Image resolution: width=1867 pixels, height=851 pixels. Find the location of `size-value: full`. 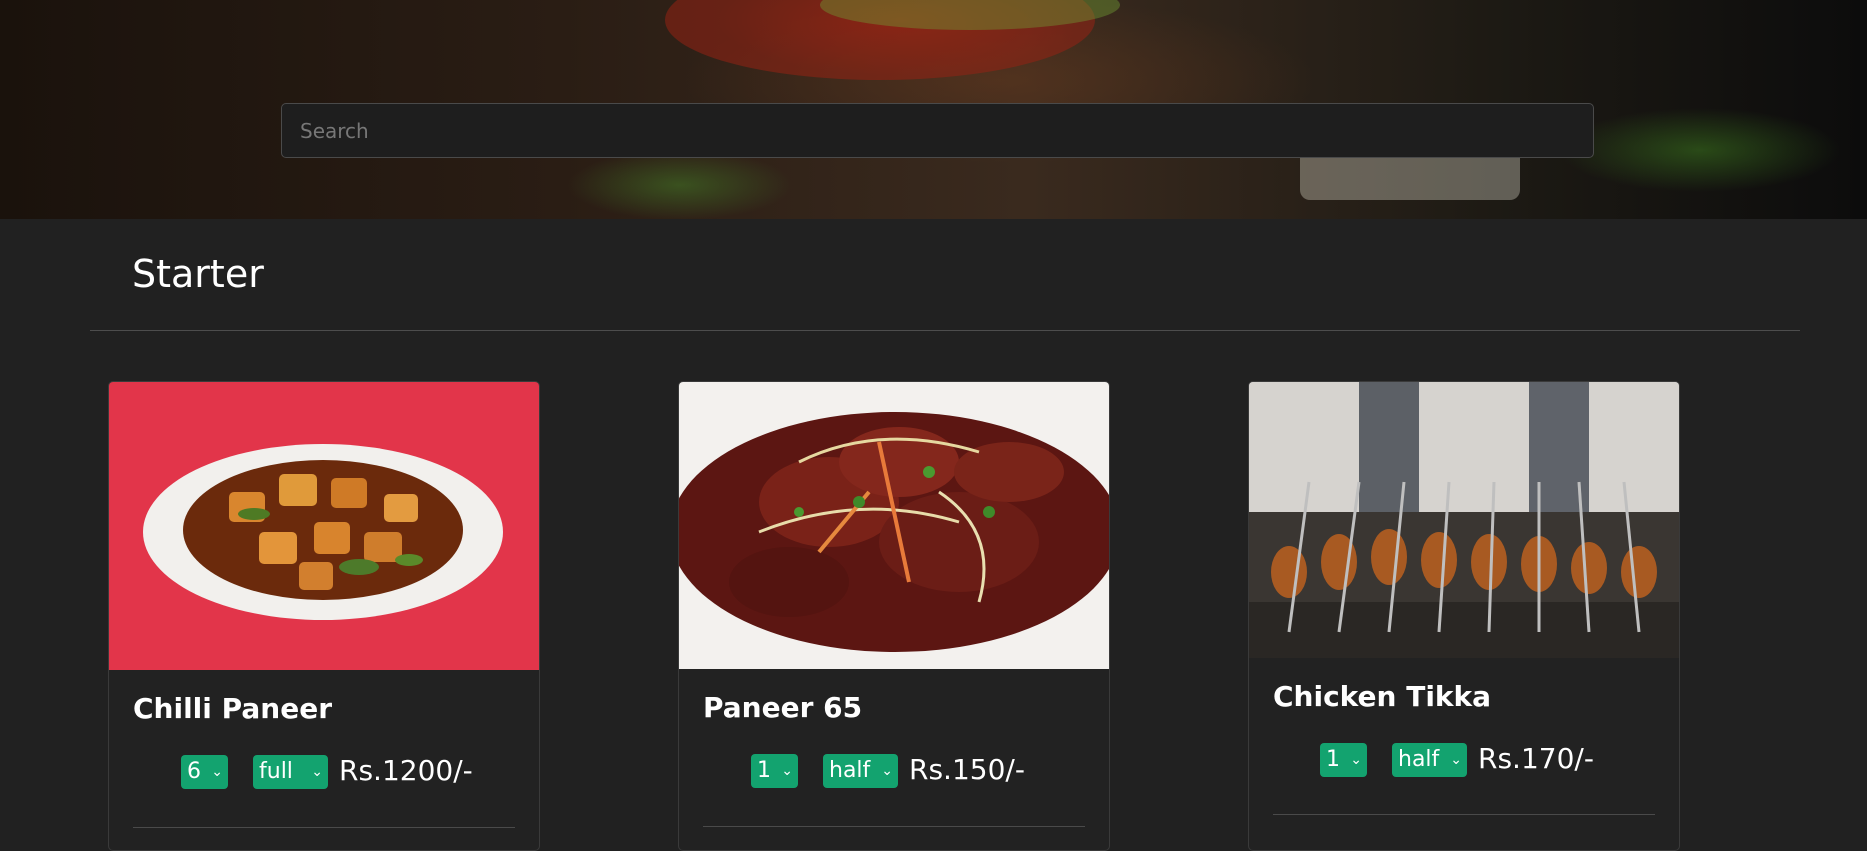

size-value: full is located at coordinates (276, 771).